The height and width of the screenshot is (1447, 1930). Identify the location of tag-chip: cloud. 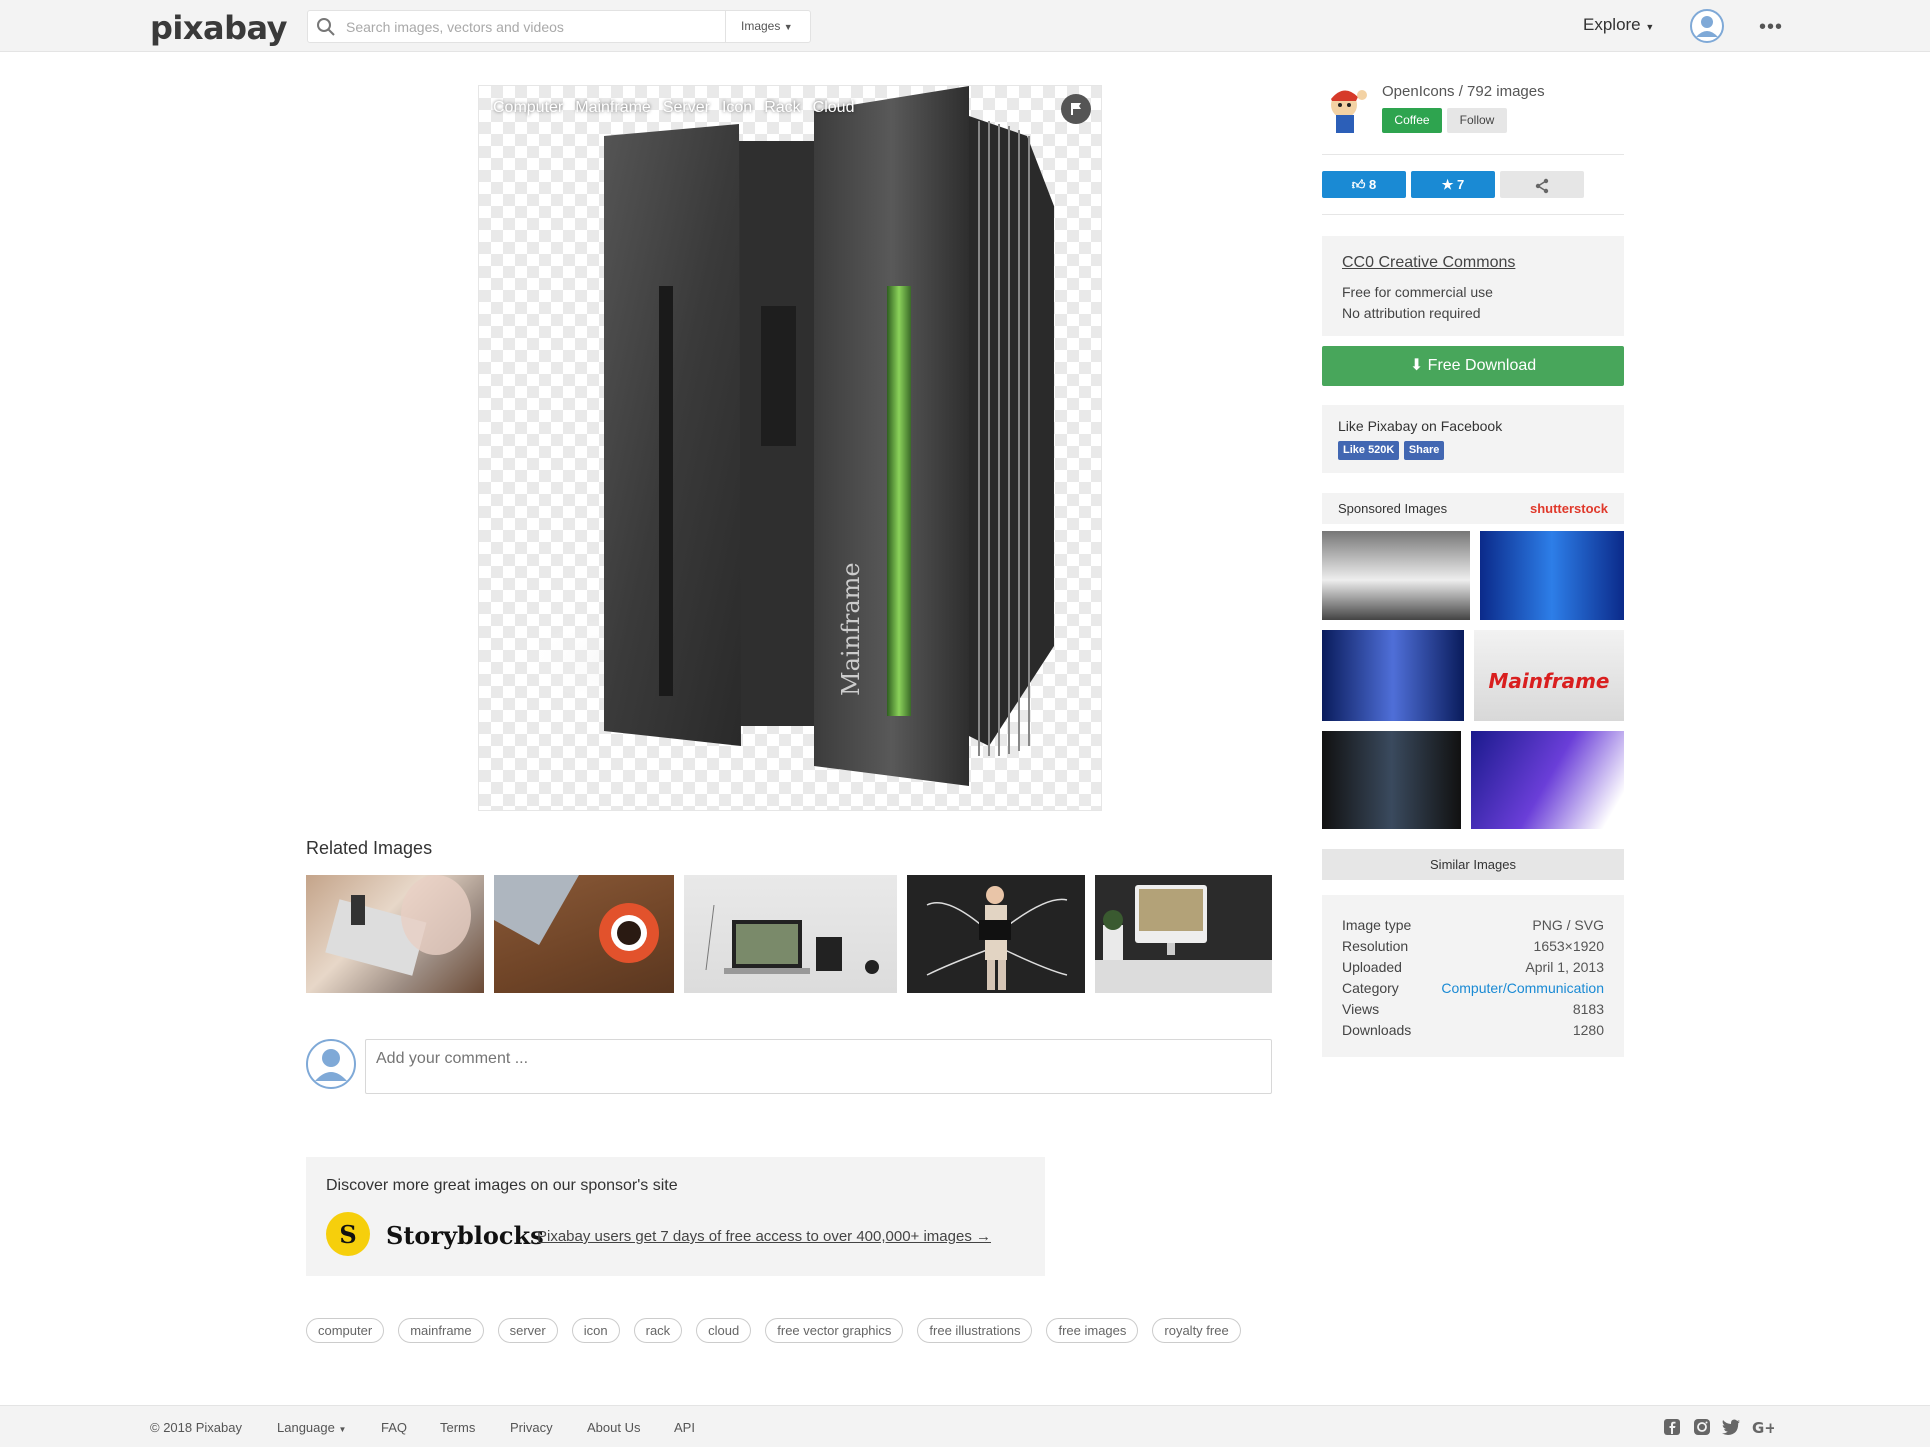
(724, 1330).